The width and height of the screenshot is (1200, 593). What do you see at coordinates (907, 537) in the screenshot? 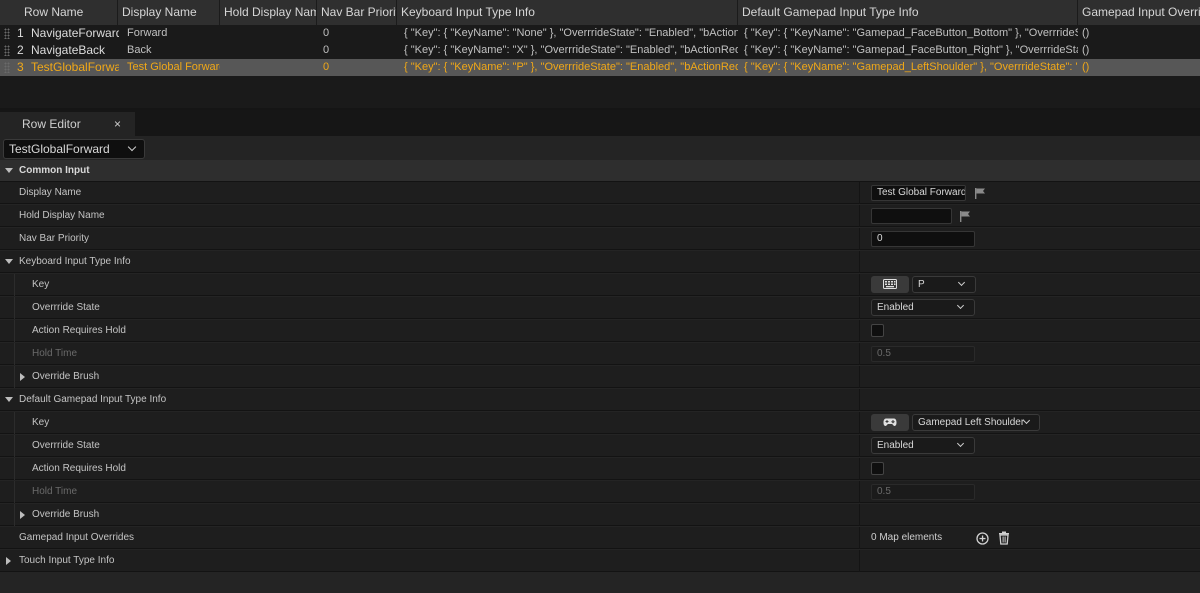
I see `map-elements-count: 0 Map elements` at bounding box center [907, 537].